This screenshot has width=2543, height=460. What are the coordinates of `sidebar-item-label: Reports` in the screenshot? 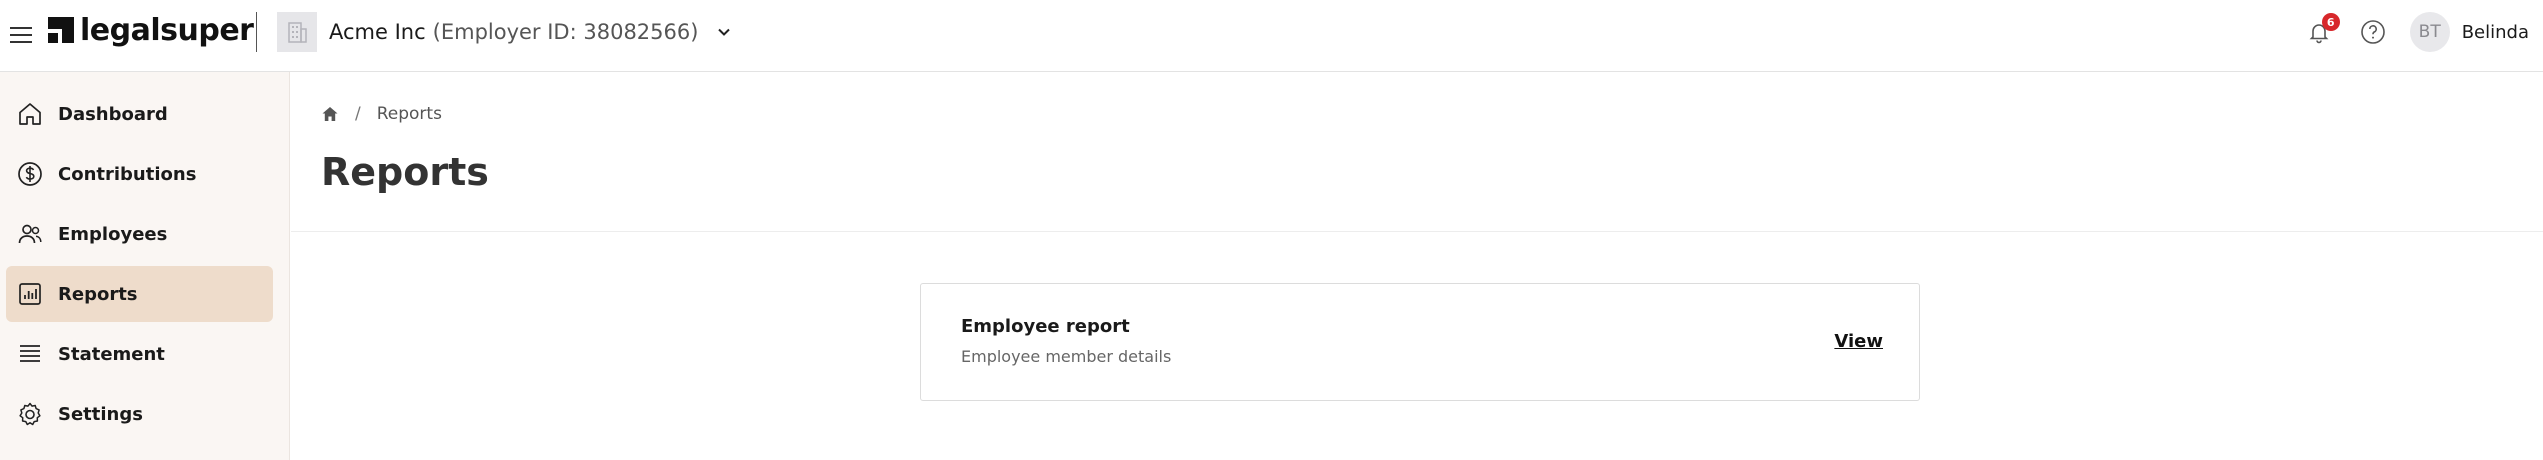 It's located at (98, 294).